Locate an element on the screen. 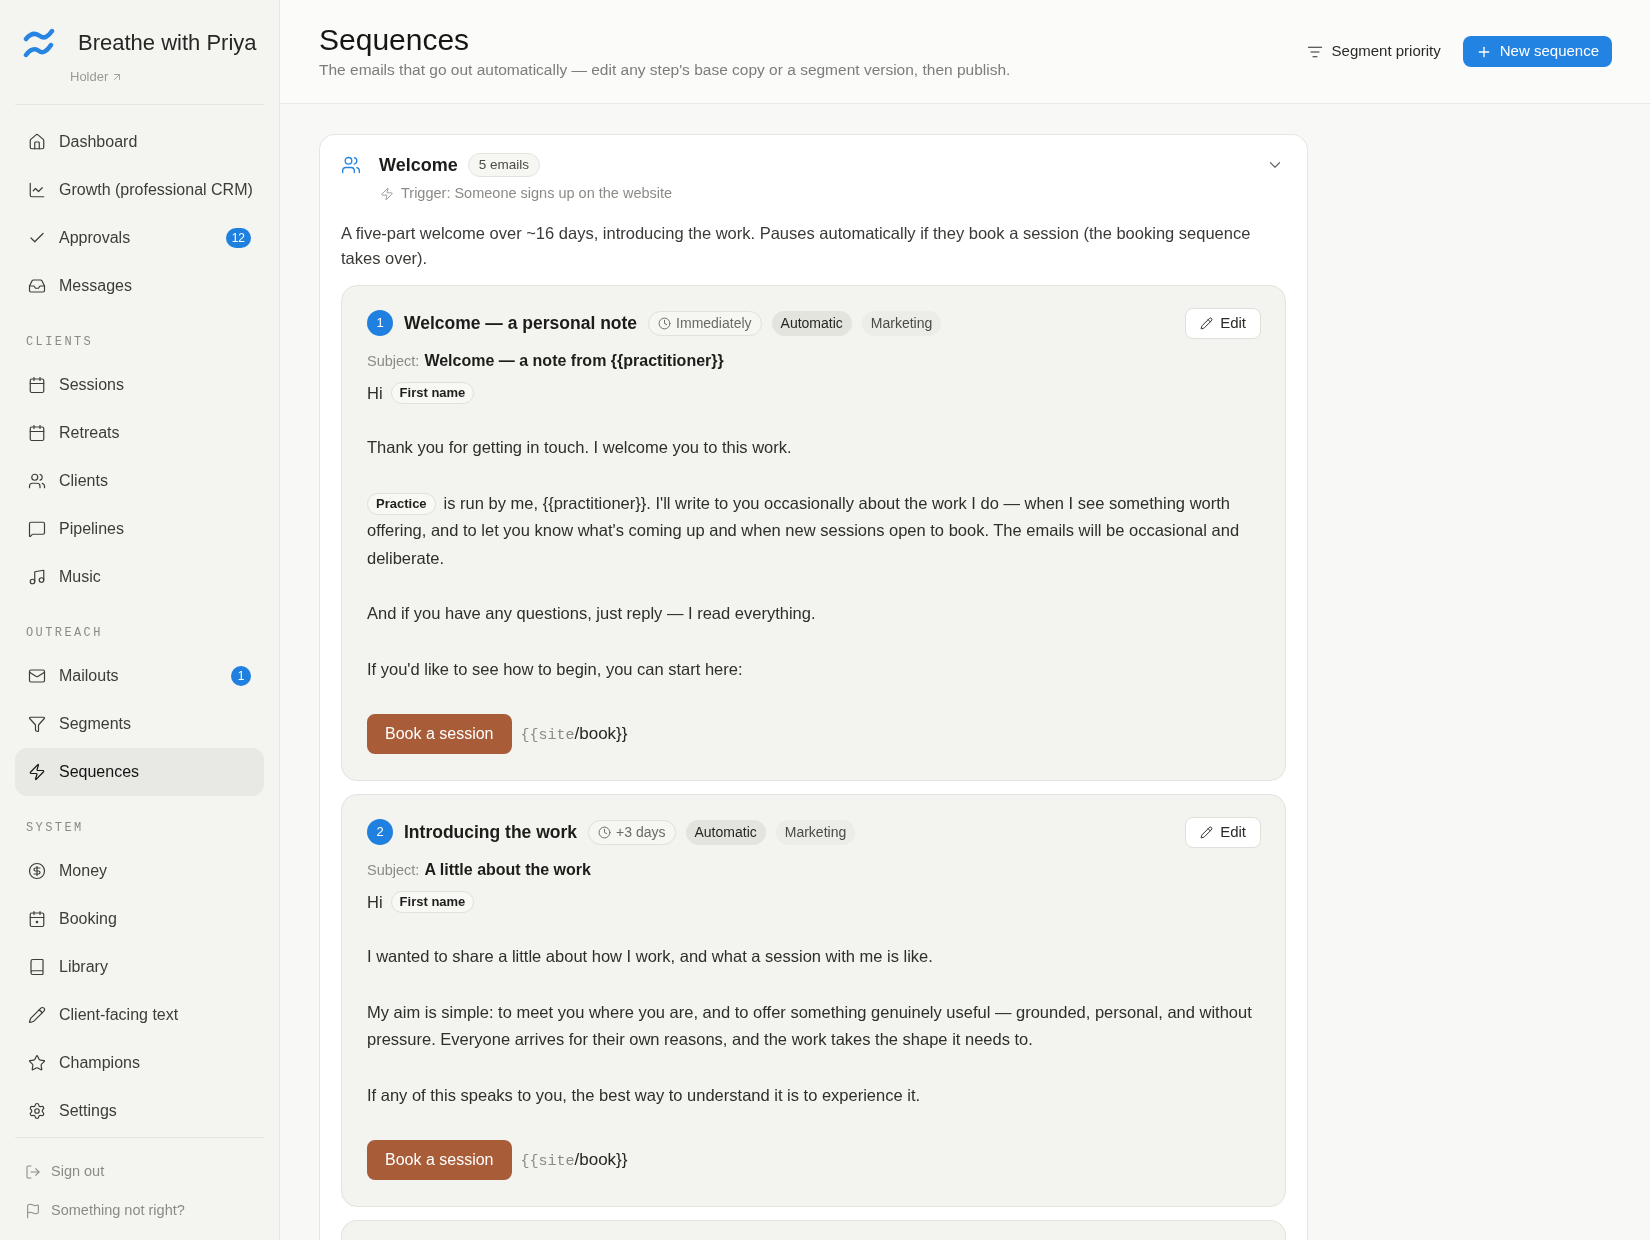  step-title: Welcome — a personal note is located at coordinates (521, 323).